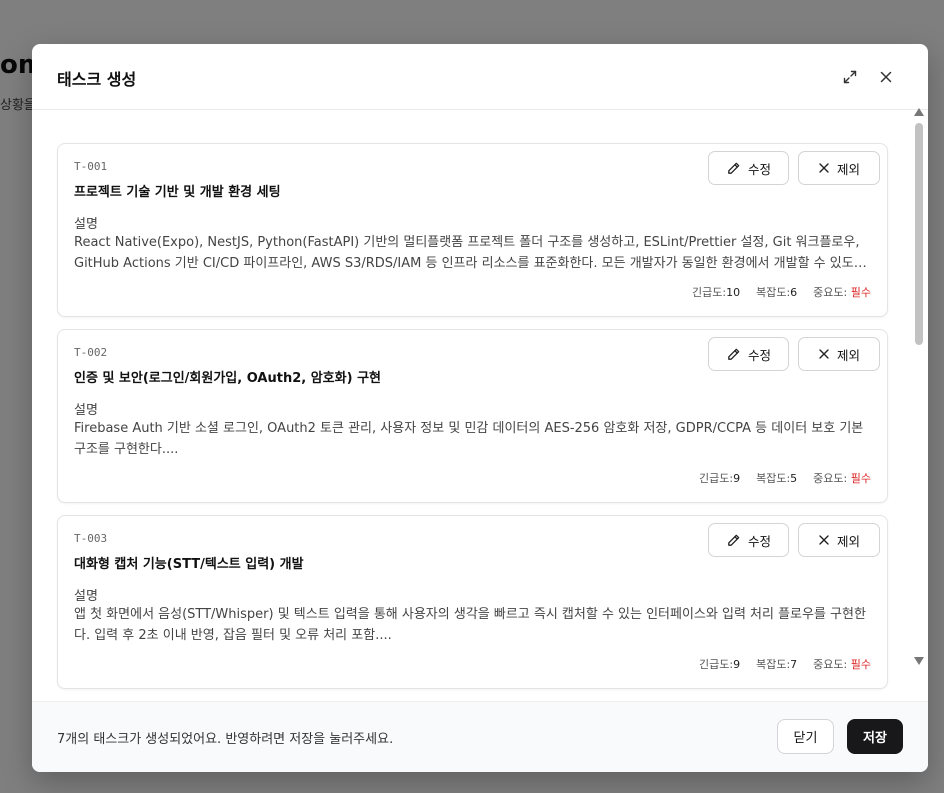 Image resolution: width=944 pixels, height=793 pixels. Describe the element at coordinates (97, 79) in the screenshot. I see `dialog-title: 태스크 생성` at that location.